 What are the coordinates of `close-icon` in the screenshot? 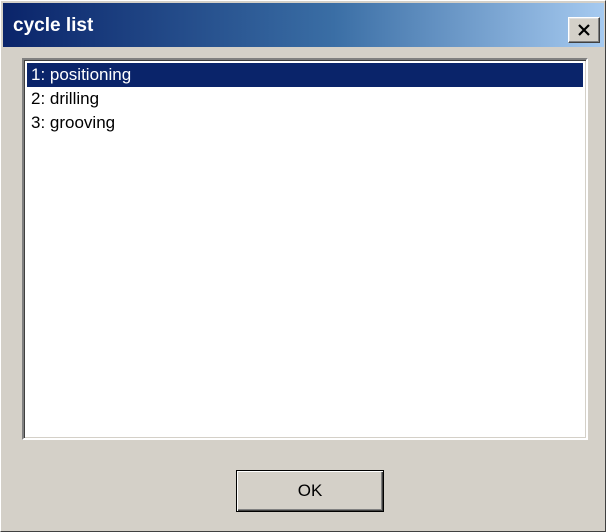 It's located at (584, 30).